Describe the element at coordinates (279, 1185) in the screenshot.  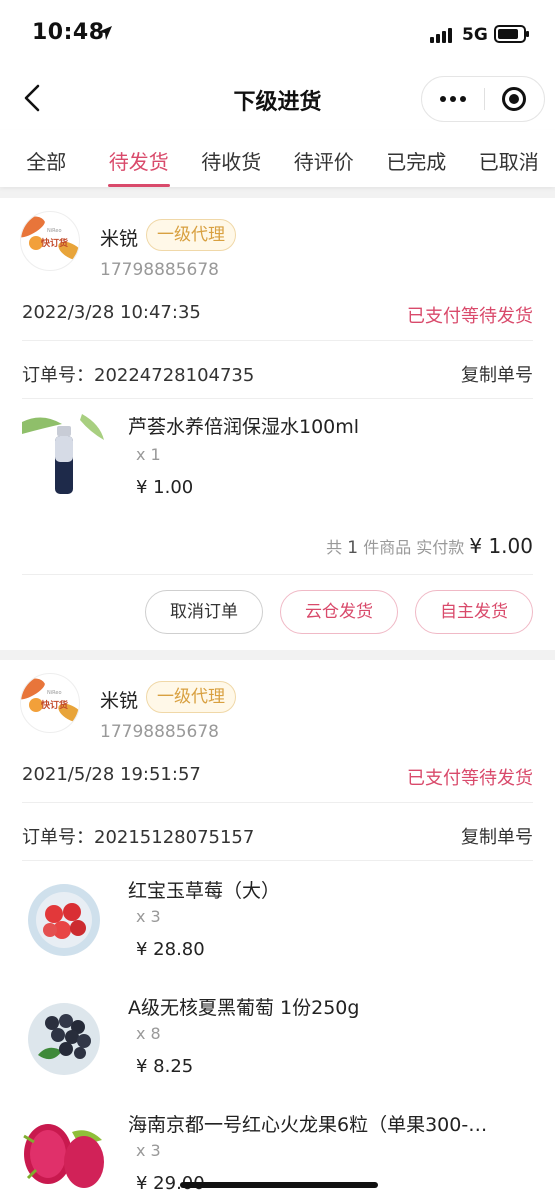
I see `home-indicator` at that location.